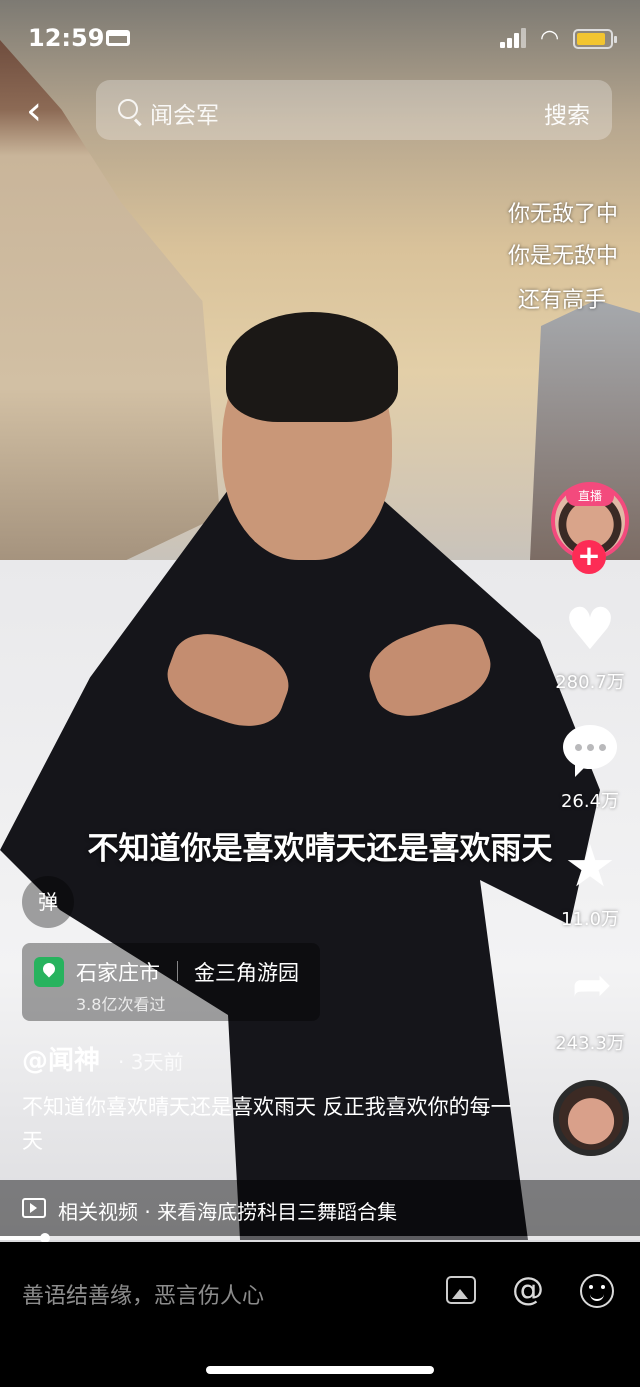 The image size is (640, 1387). What do you see at coordinates (513, 38) in the screenshot?
I see `signal-icon` at bounding box center [513, 38].